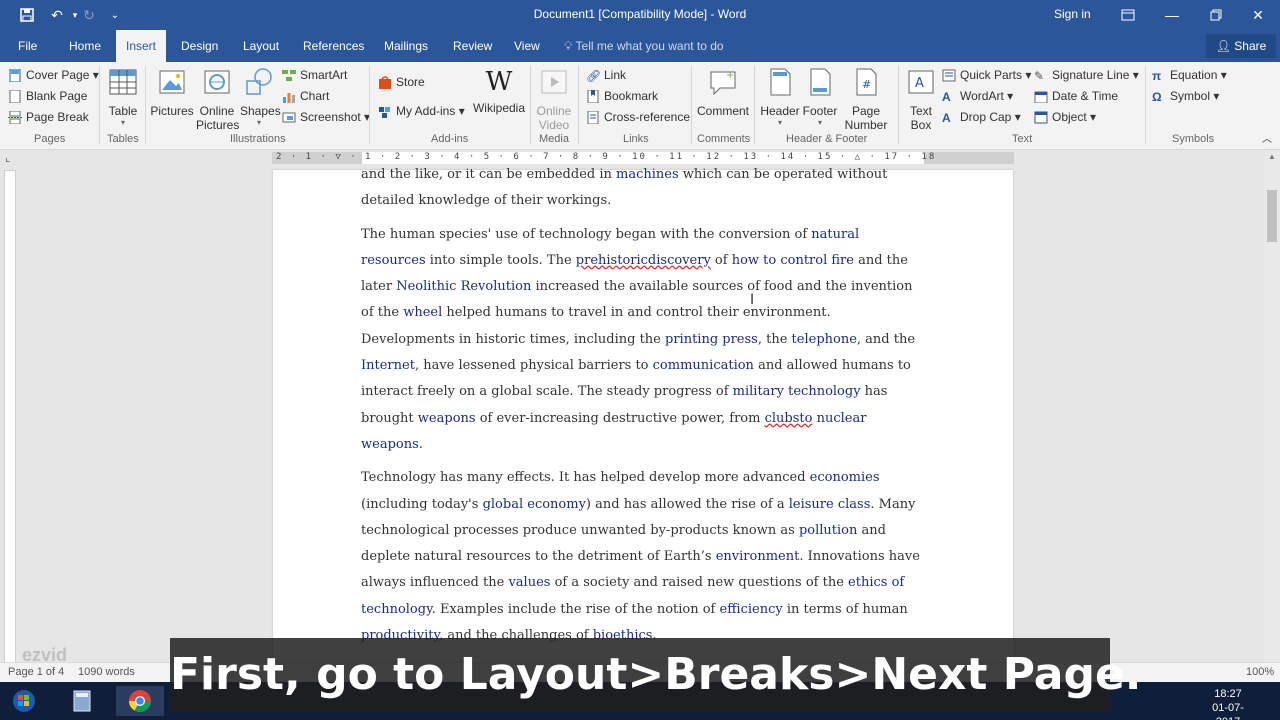 This screenshot has width=1280, height=720. What do you see at coordinates (217, 99) in the screenshot?
I see `online-pictures-button: Online Pictures` at bounding box center [217, 99].